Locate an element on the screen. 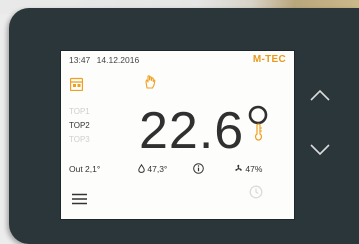 This screenshot has height=244, width=359. chevron-up-icon is located at coordinates (320, 95).